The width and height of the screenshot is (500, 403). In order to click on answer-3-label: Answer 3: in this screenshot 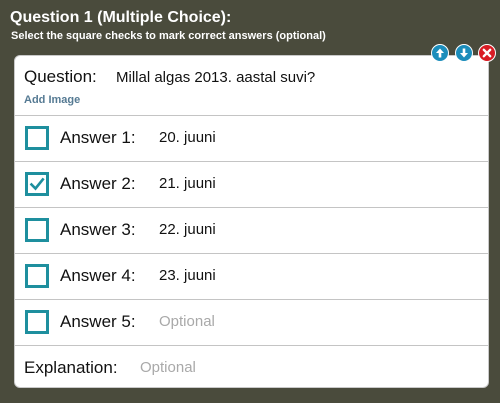, I will do `click(98, 229)`.